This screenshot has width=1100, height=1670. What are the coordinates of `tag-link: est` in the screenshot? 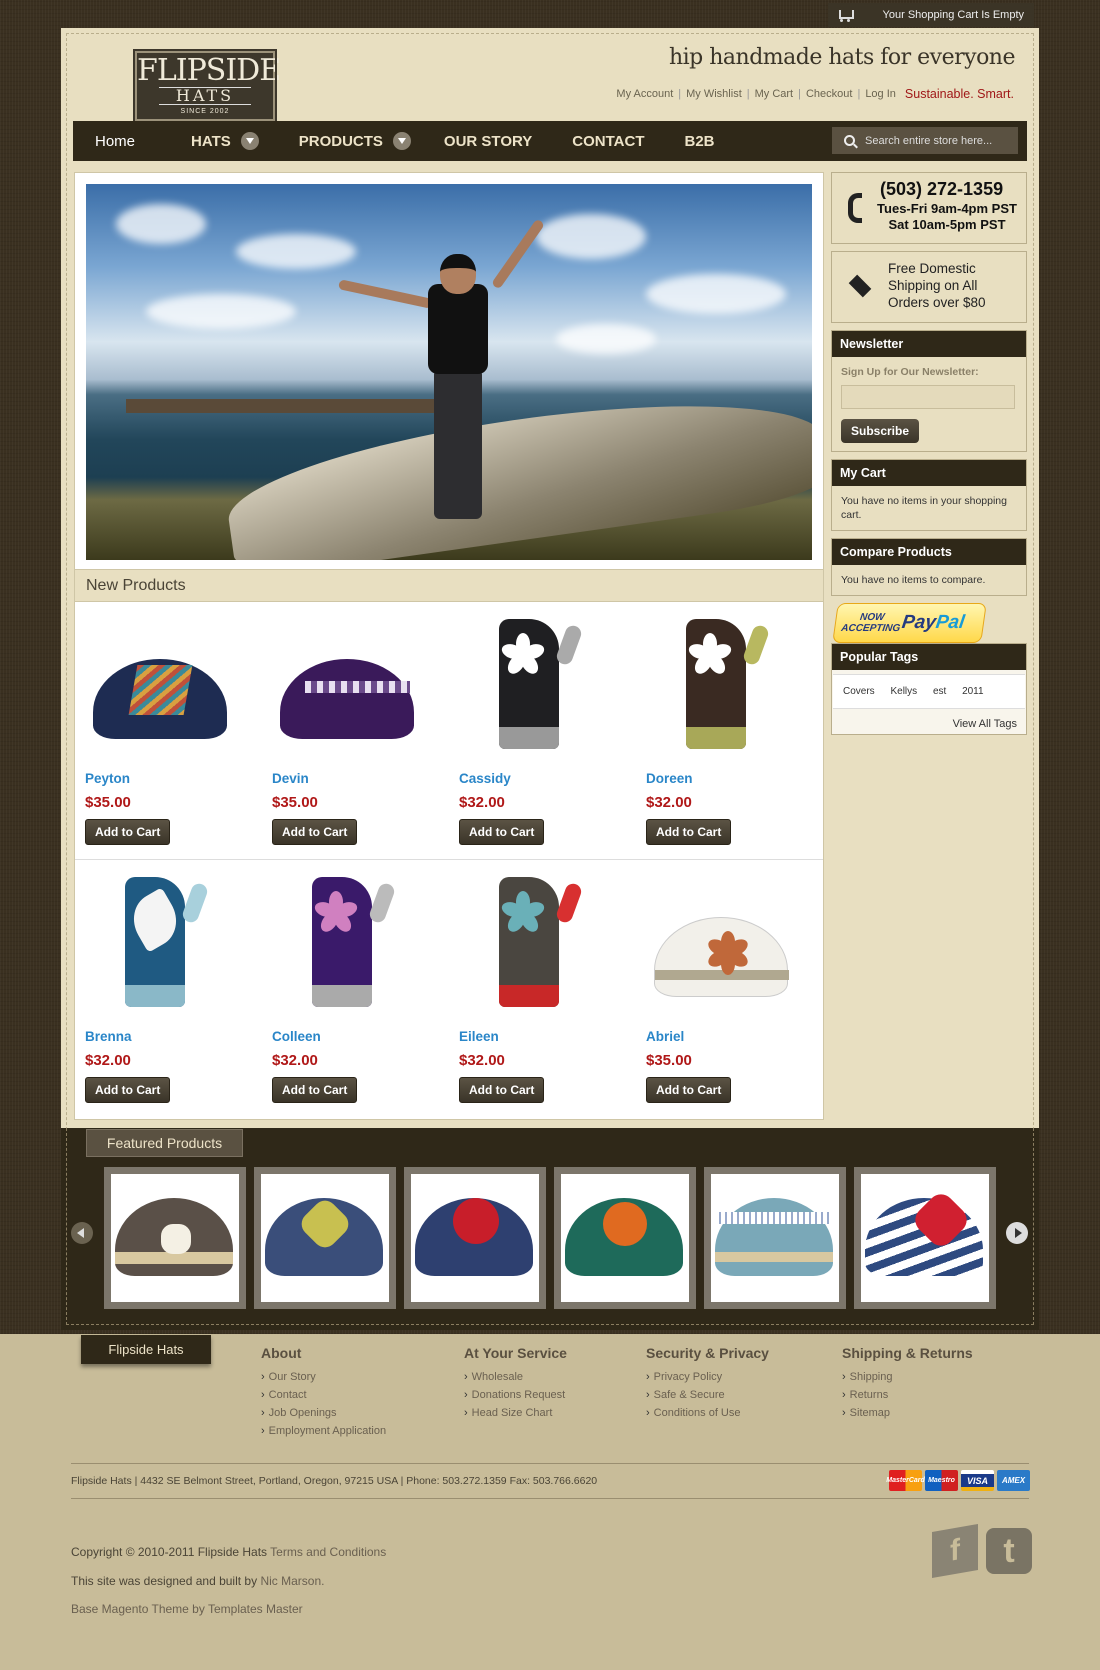 It's located at (939, 691).